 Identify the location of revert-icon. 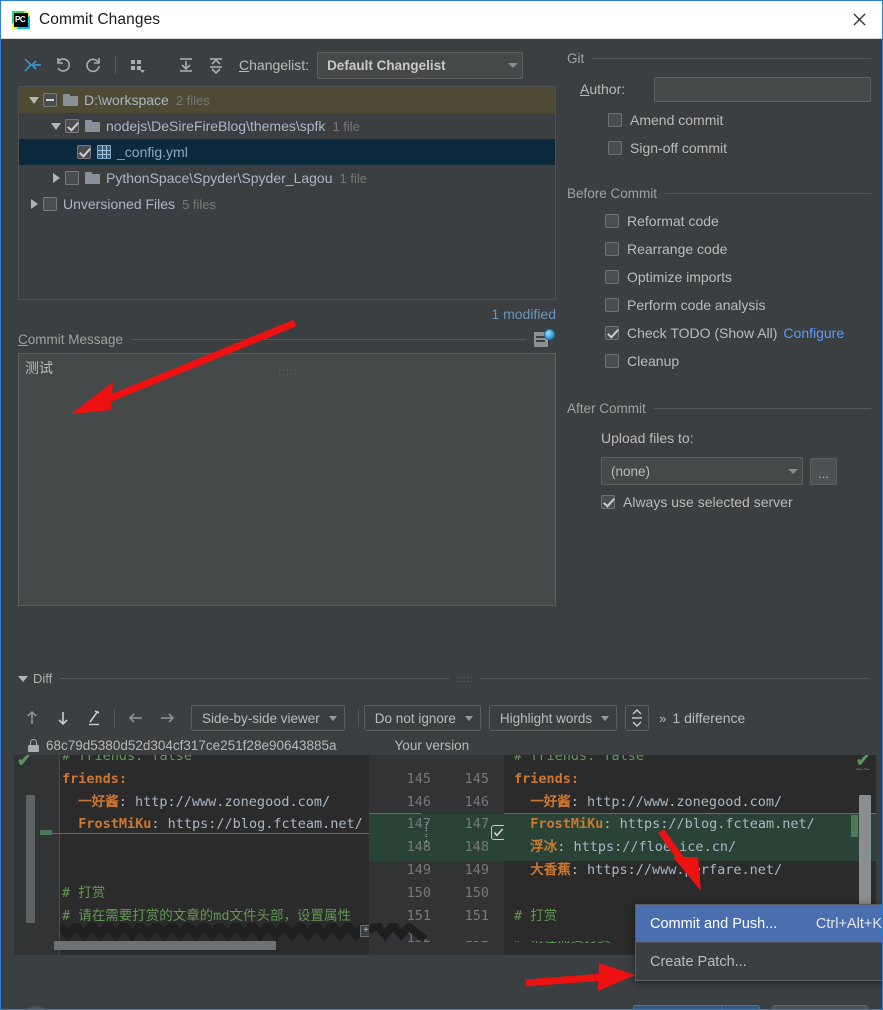
(63, 65).